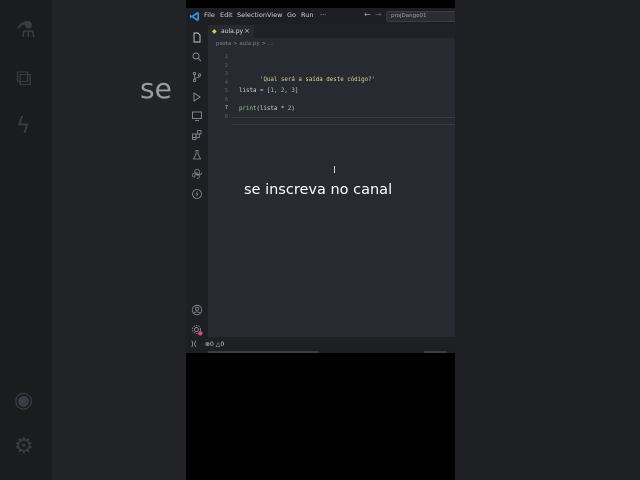 This screenshot has width=640, height=480. What do you see at coordinates (291, 15) in the screenshot?
I see `menu-go: Go` at bounding box center [291, 15].